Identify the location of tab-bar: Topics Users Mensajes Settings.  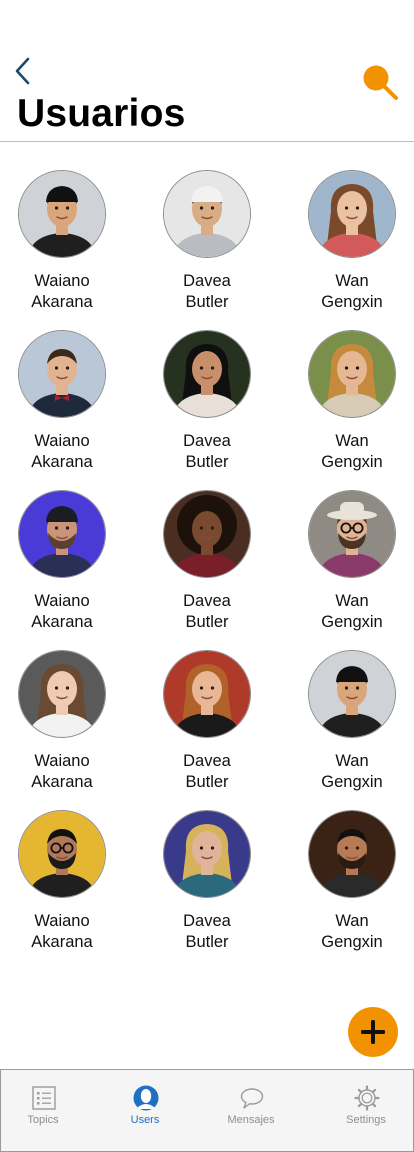
(207, 1110).